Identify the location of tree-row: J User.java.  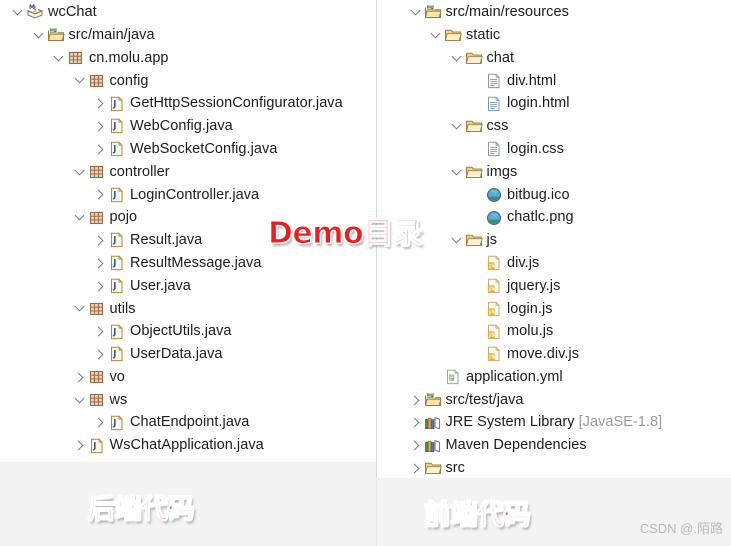
(188, 286).